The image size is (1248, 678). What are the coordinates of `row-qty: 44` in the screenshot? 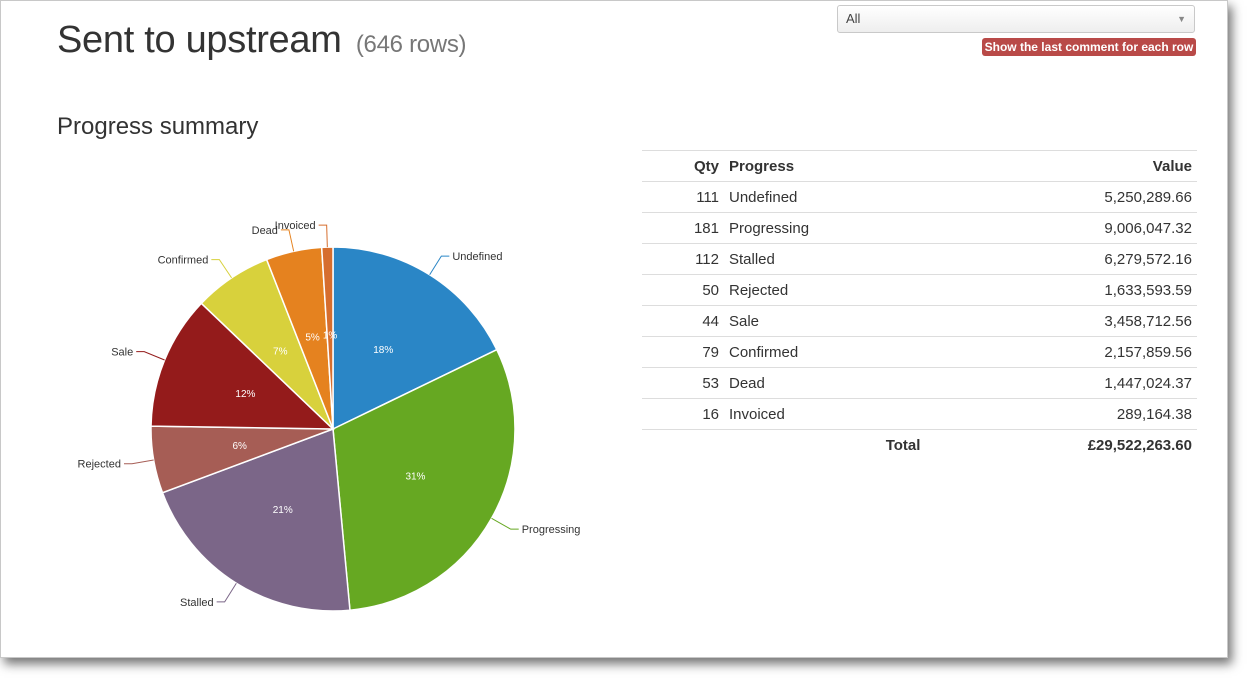 It's located at (683, 321).